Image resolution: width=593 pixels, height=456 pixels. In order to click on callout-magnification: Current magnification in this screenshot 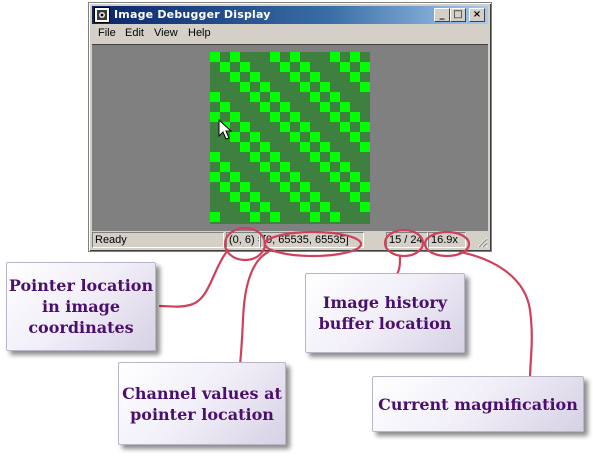, I will do `click(478, 404)`.